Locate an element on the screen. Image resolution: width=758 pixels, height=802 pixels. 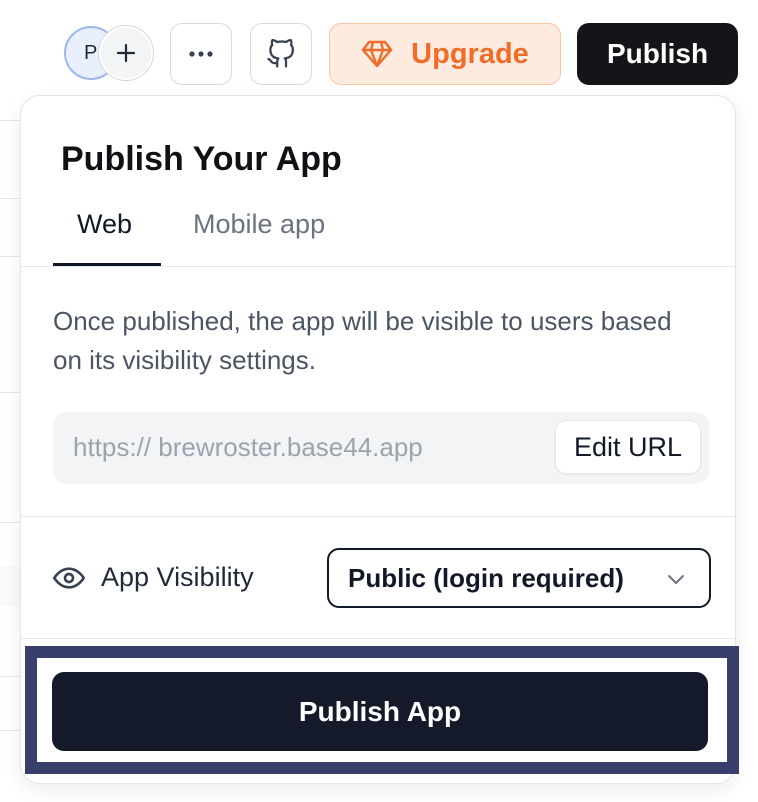
app-visibility-row: App Visibility Public (login required) is located at coordinates (382, 578).